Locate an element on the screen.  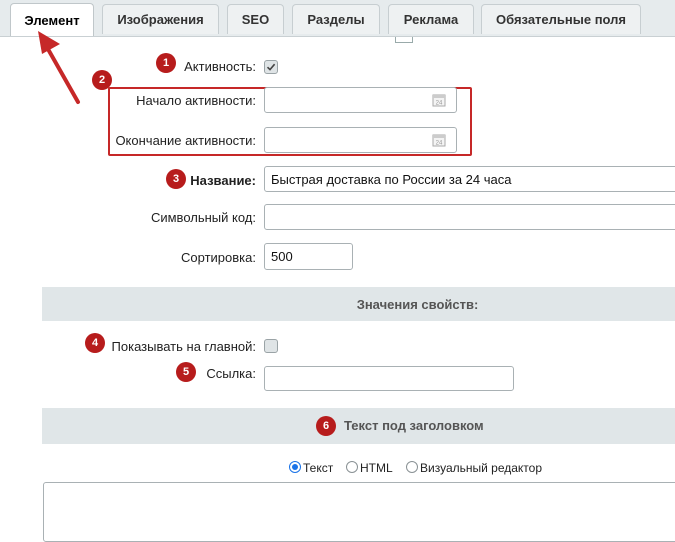
annotation-badge-5: 5 is located at coordinates (186, 372).